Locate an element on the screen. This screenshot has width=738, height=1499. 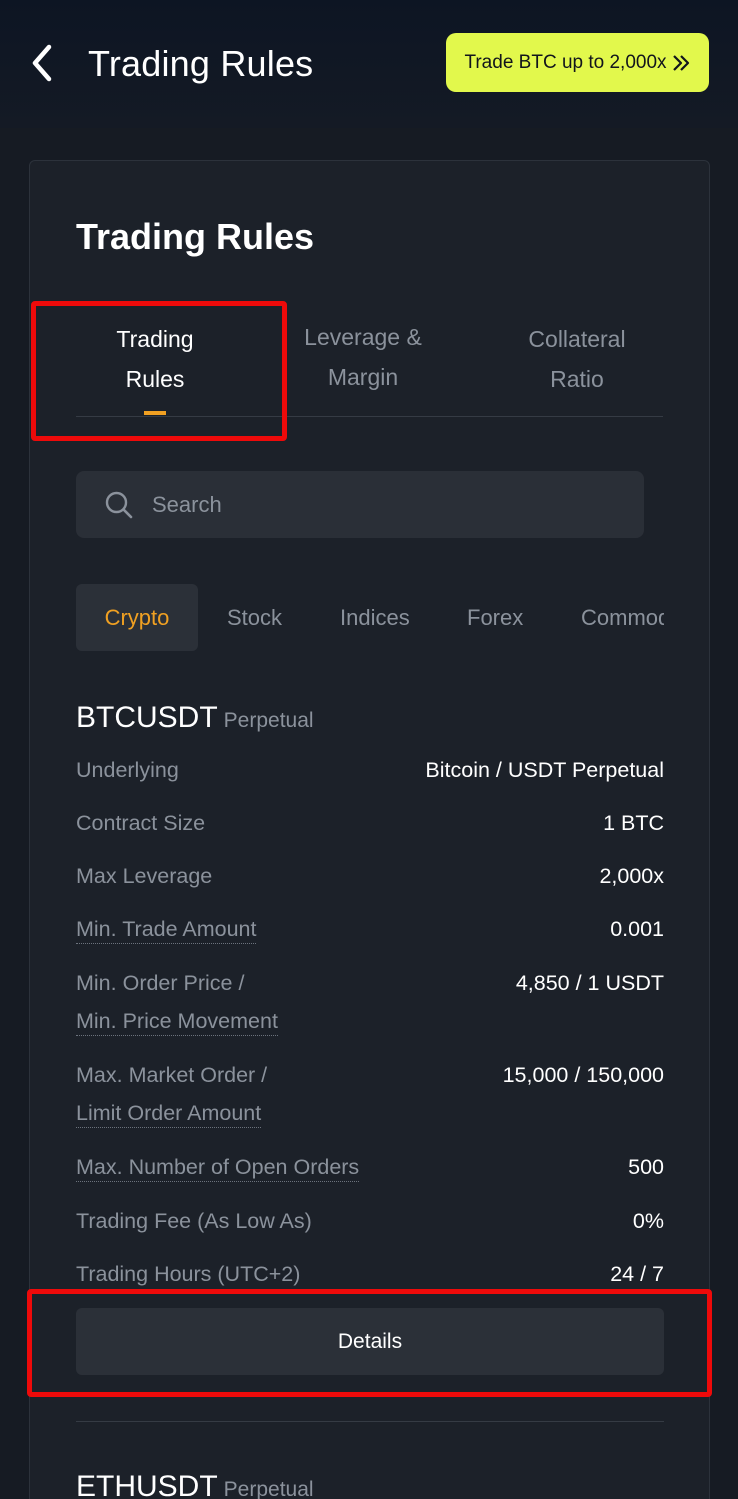
tooltip-label: Min. Order Price / Min. Price Movement is located at coordinates (177, 1002).